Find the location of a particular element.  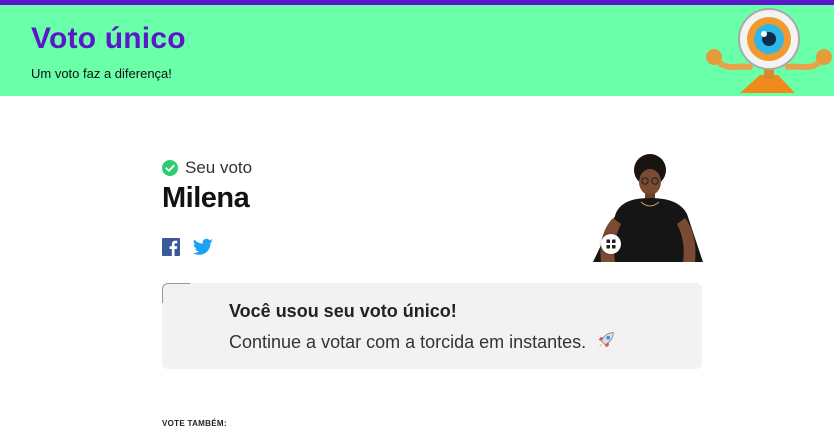

rocket-icon is located at coordinates (605, 340).